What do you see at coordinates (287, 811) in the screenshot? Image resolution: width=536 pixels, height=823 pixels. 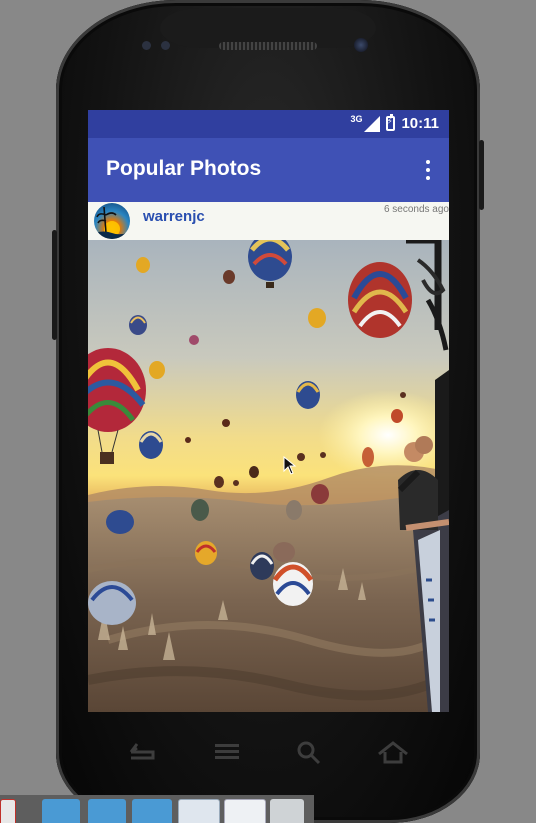 I see `trash-icon` at bounding box center [287, 811].